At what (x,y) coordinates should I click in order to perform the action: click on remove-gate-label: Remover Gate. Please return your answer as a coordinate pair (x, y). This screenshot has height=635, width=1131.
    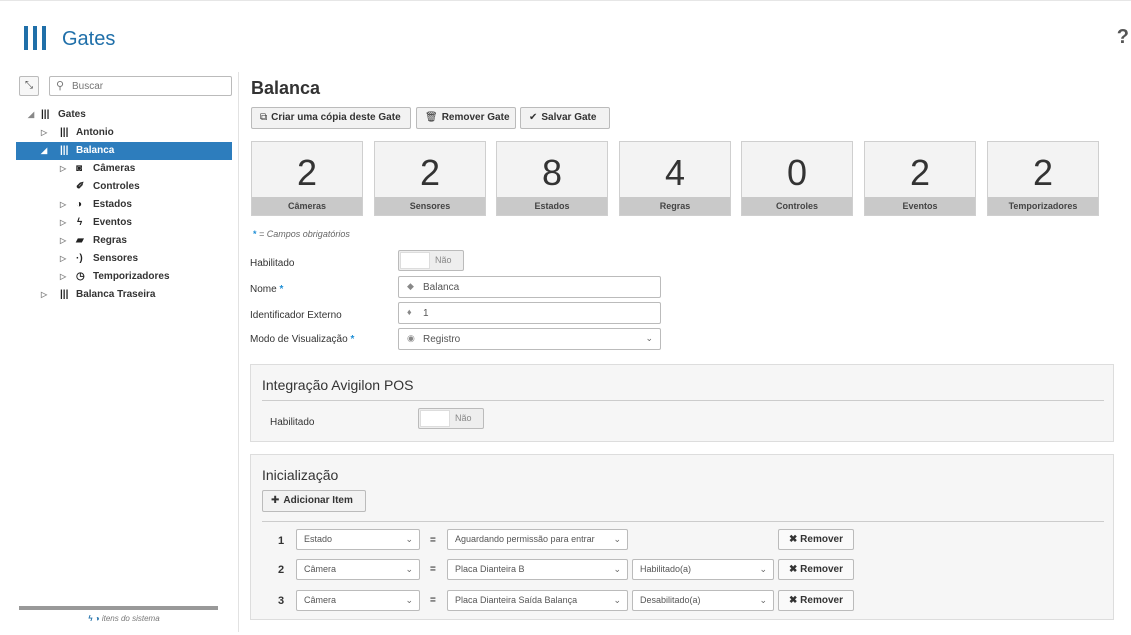
    Looking at the image, I should click on (475, 117).